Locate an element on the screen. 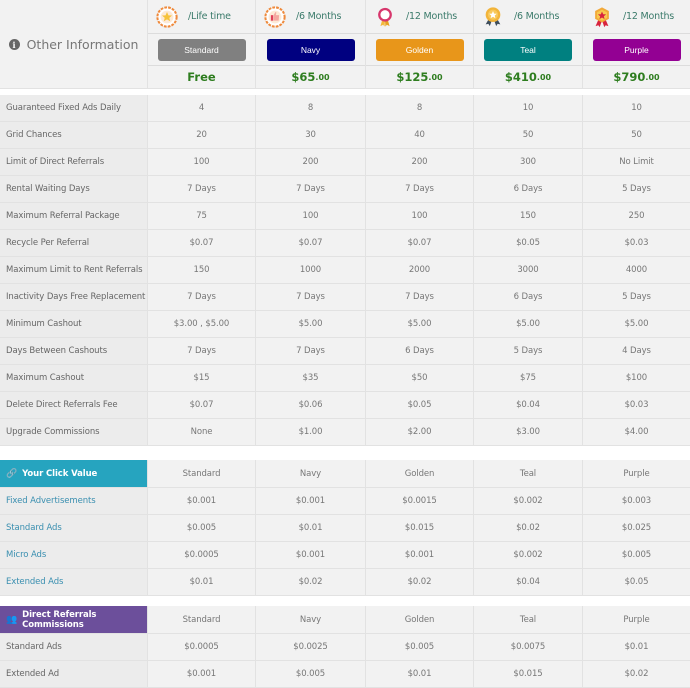 The height and width of the screenshot is (688, 690). value-cell: $75 is located at coordinates (528, 378).